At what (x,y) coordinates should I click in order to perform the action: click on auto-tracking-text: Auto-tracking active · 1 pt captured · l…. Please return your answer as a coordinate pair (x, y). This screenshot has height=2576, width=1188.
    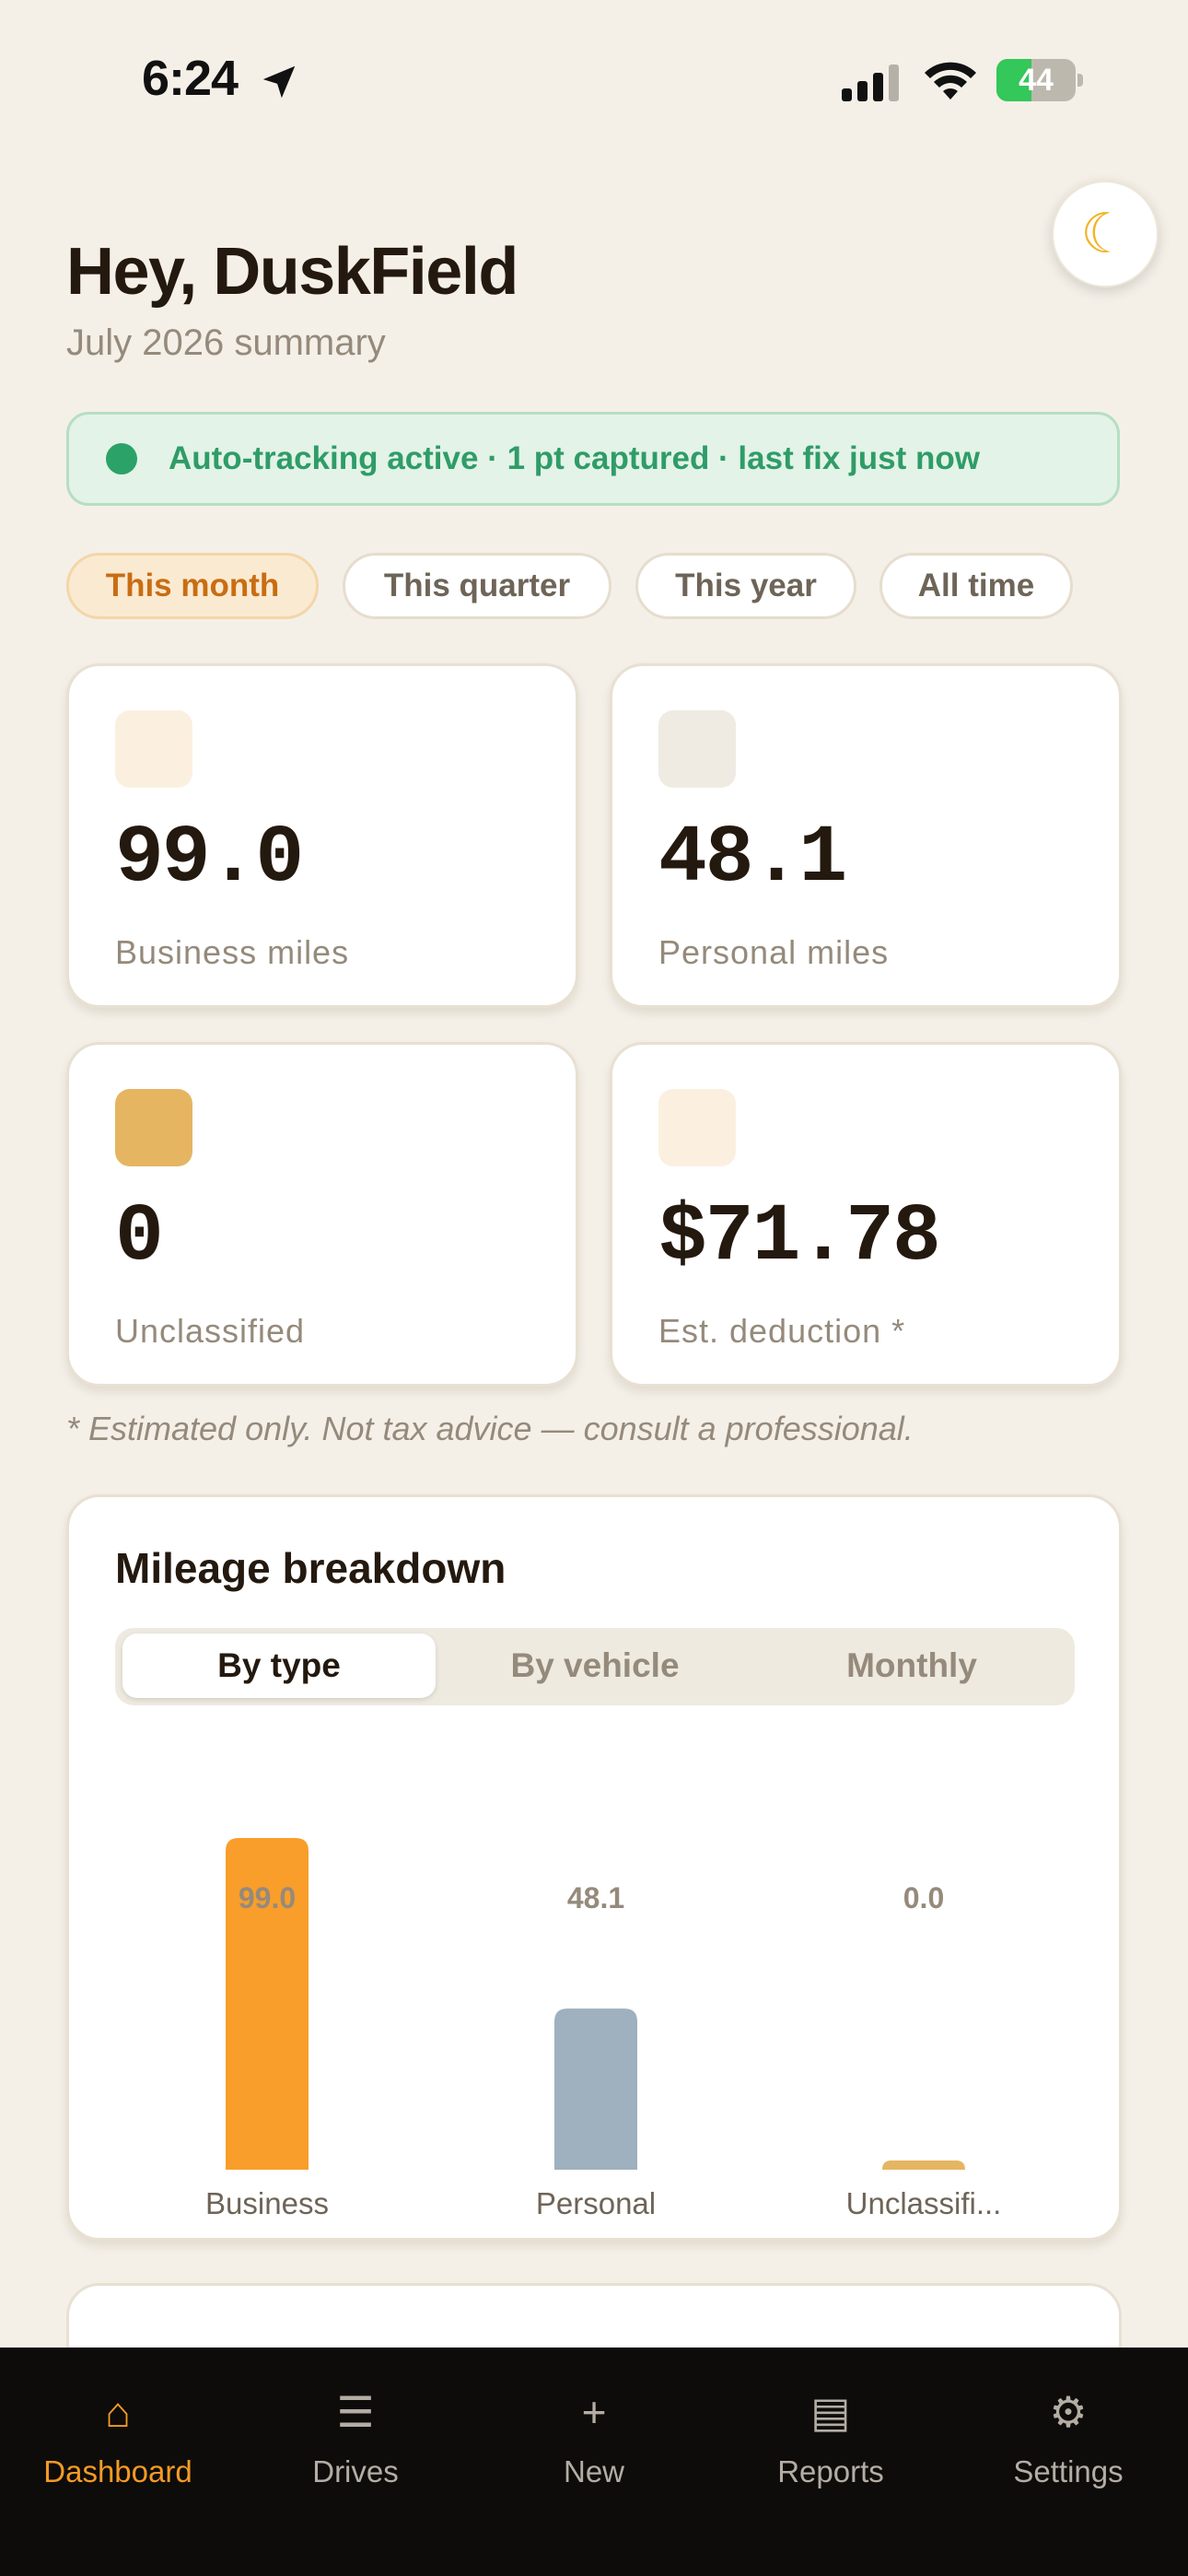
    Looking at the image, I should click on (574, 458).